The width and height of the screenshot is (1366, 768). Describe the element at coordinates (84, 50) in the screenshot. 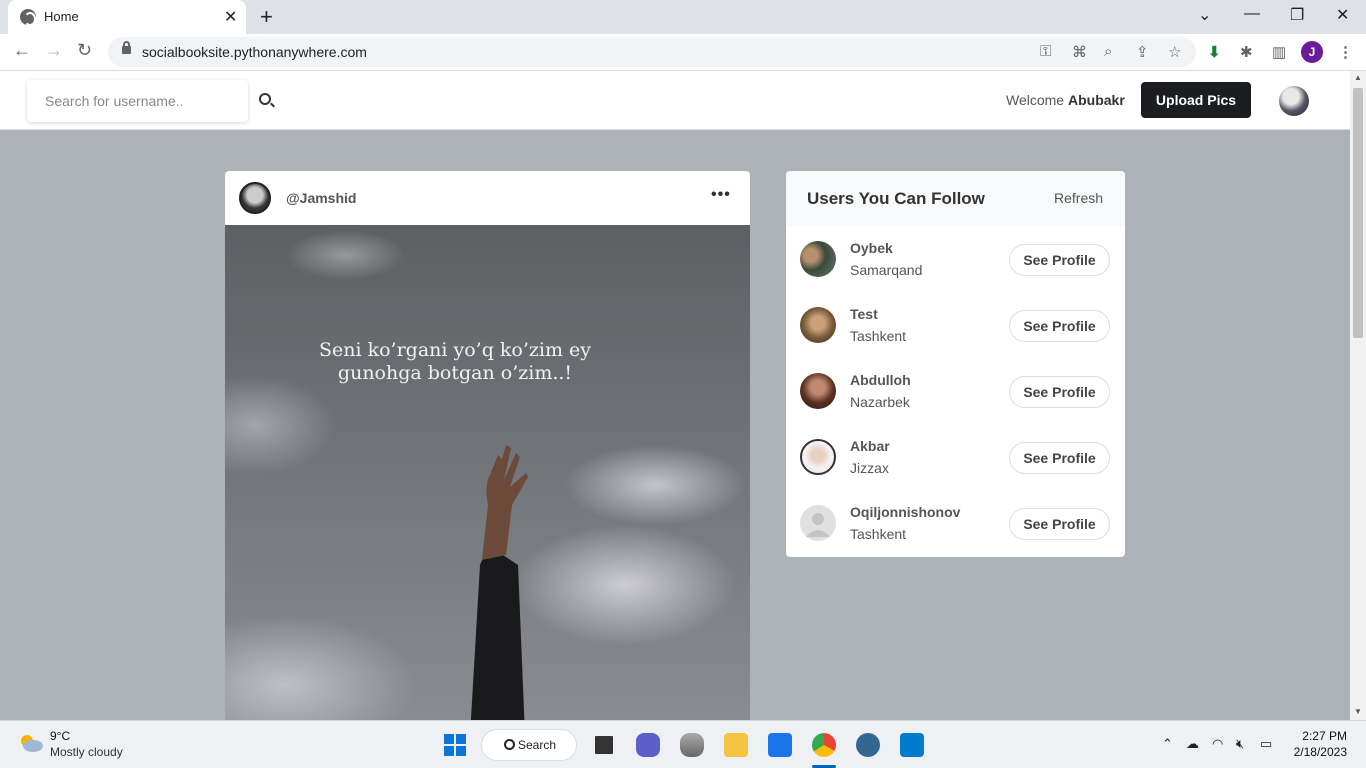

I see `reload-icon: ↻` at that location.